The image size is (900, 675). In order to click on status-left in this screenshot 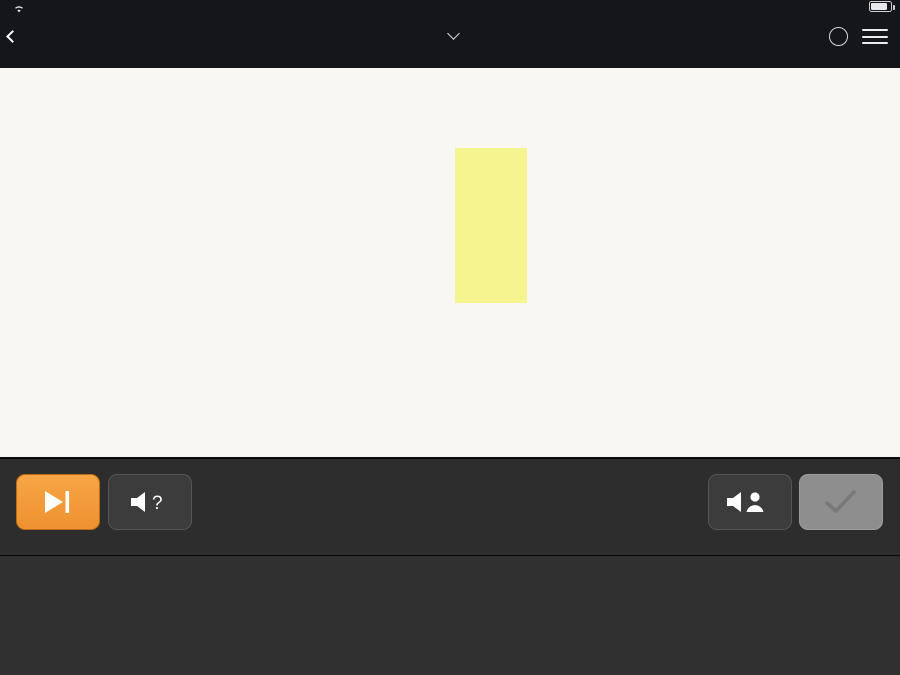, I will do `click(16, 6)`.